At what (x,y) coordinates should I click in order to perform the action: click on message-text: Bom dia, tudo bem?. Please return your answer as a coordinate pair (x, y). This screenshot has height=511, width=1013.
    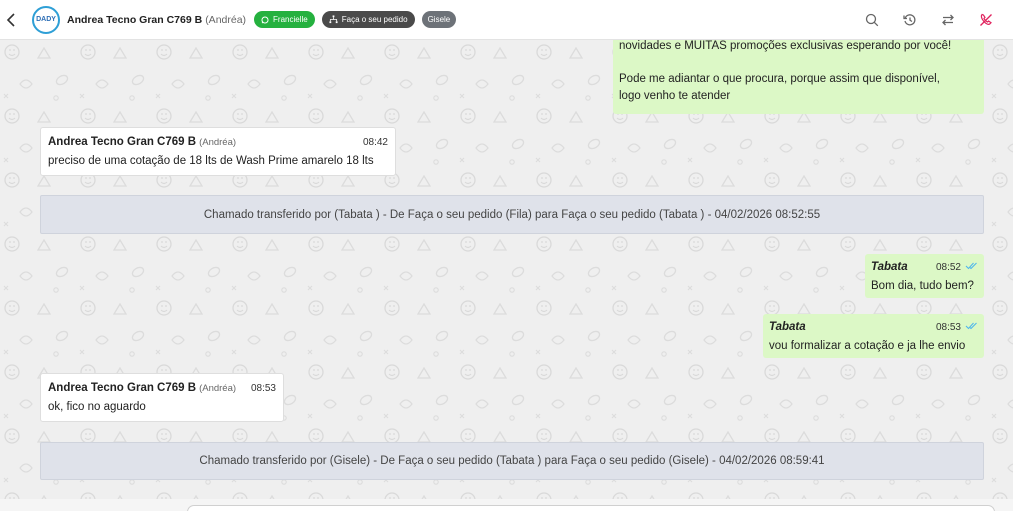
    Looking at the image, I should click on (922, 286).